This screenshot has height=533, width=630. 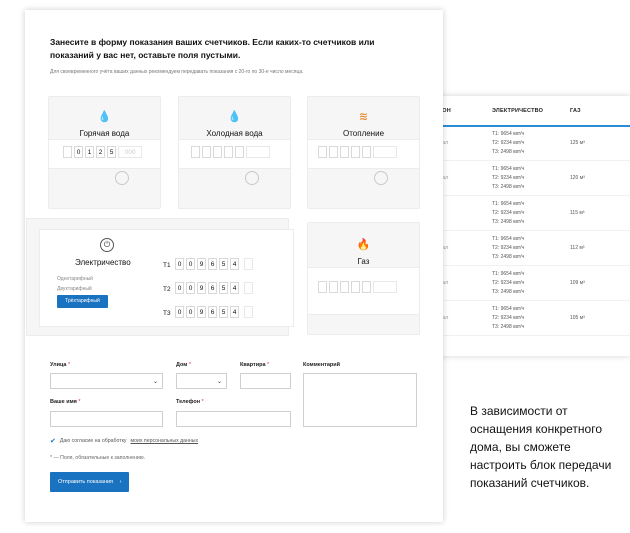 What do you see at coordinates (120, 482) in the screenshot?
I see `submit-arrow-icon: ›` at bounding box center [120, 482].